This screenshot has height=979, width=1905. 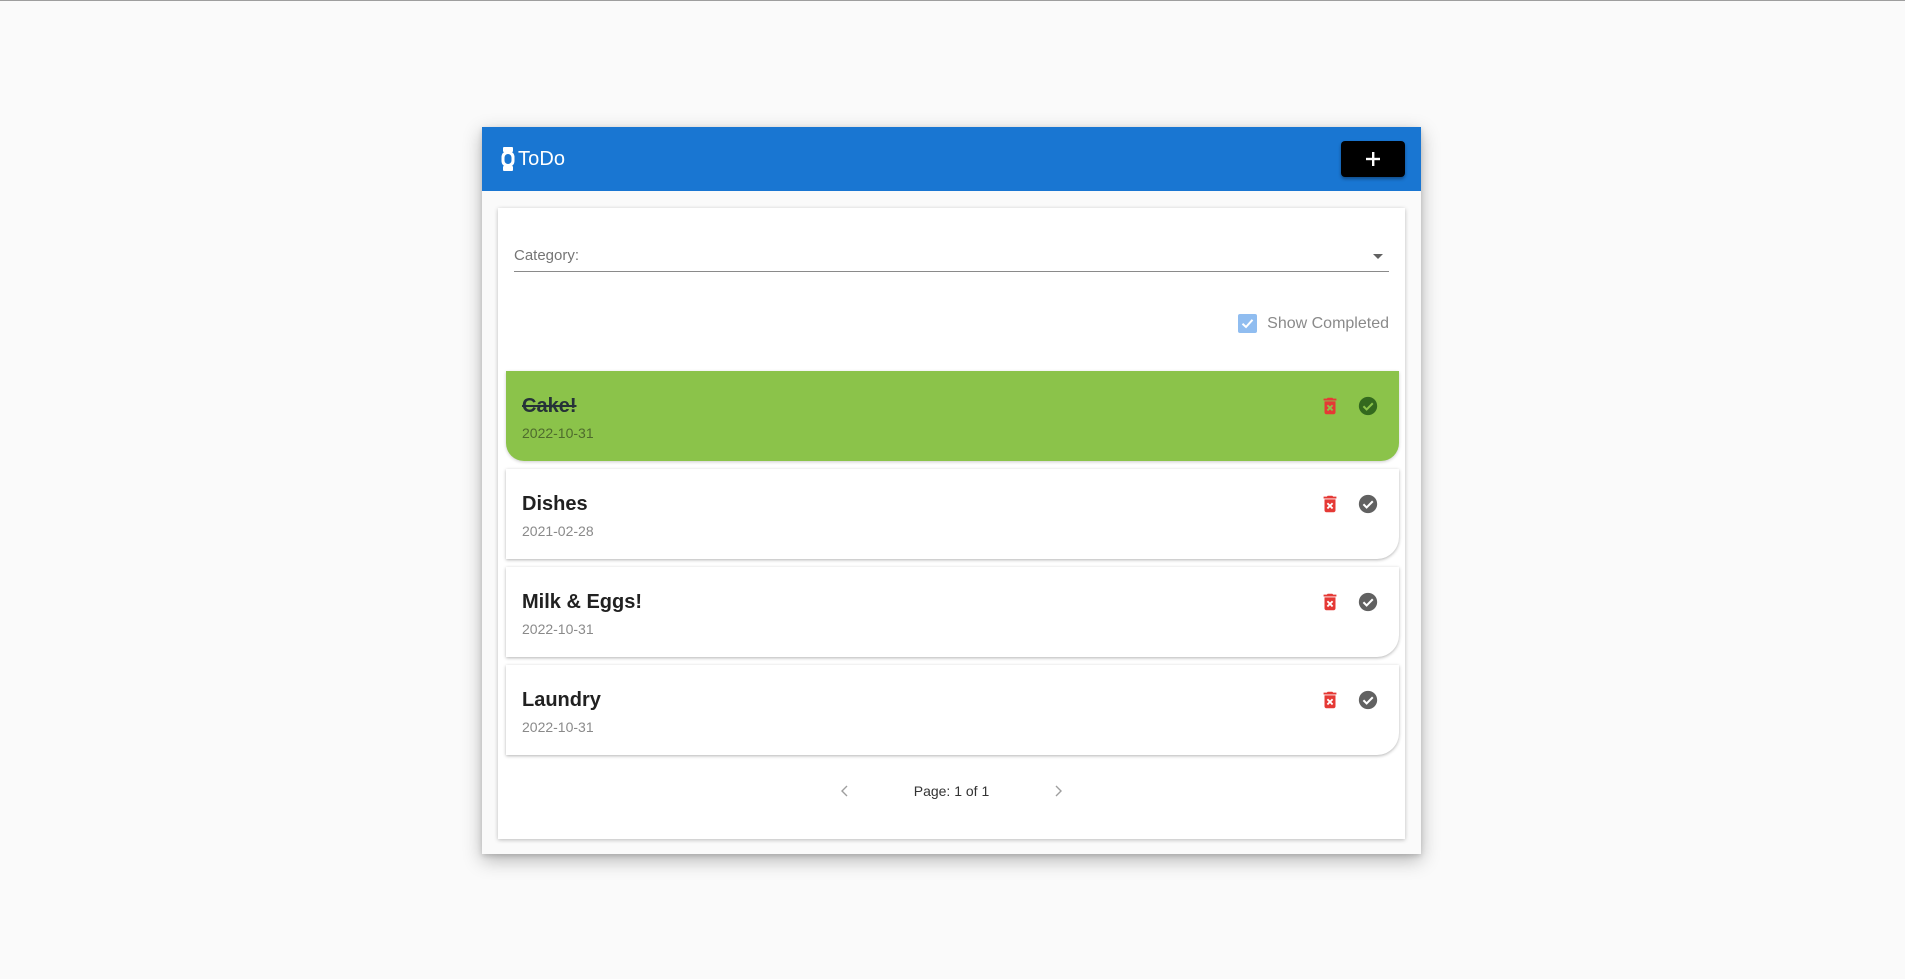 What do you see at coordinates (508, 159) in the screenshot?
I see `watch-icon` at bounding box center [508, 159].